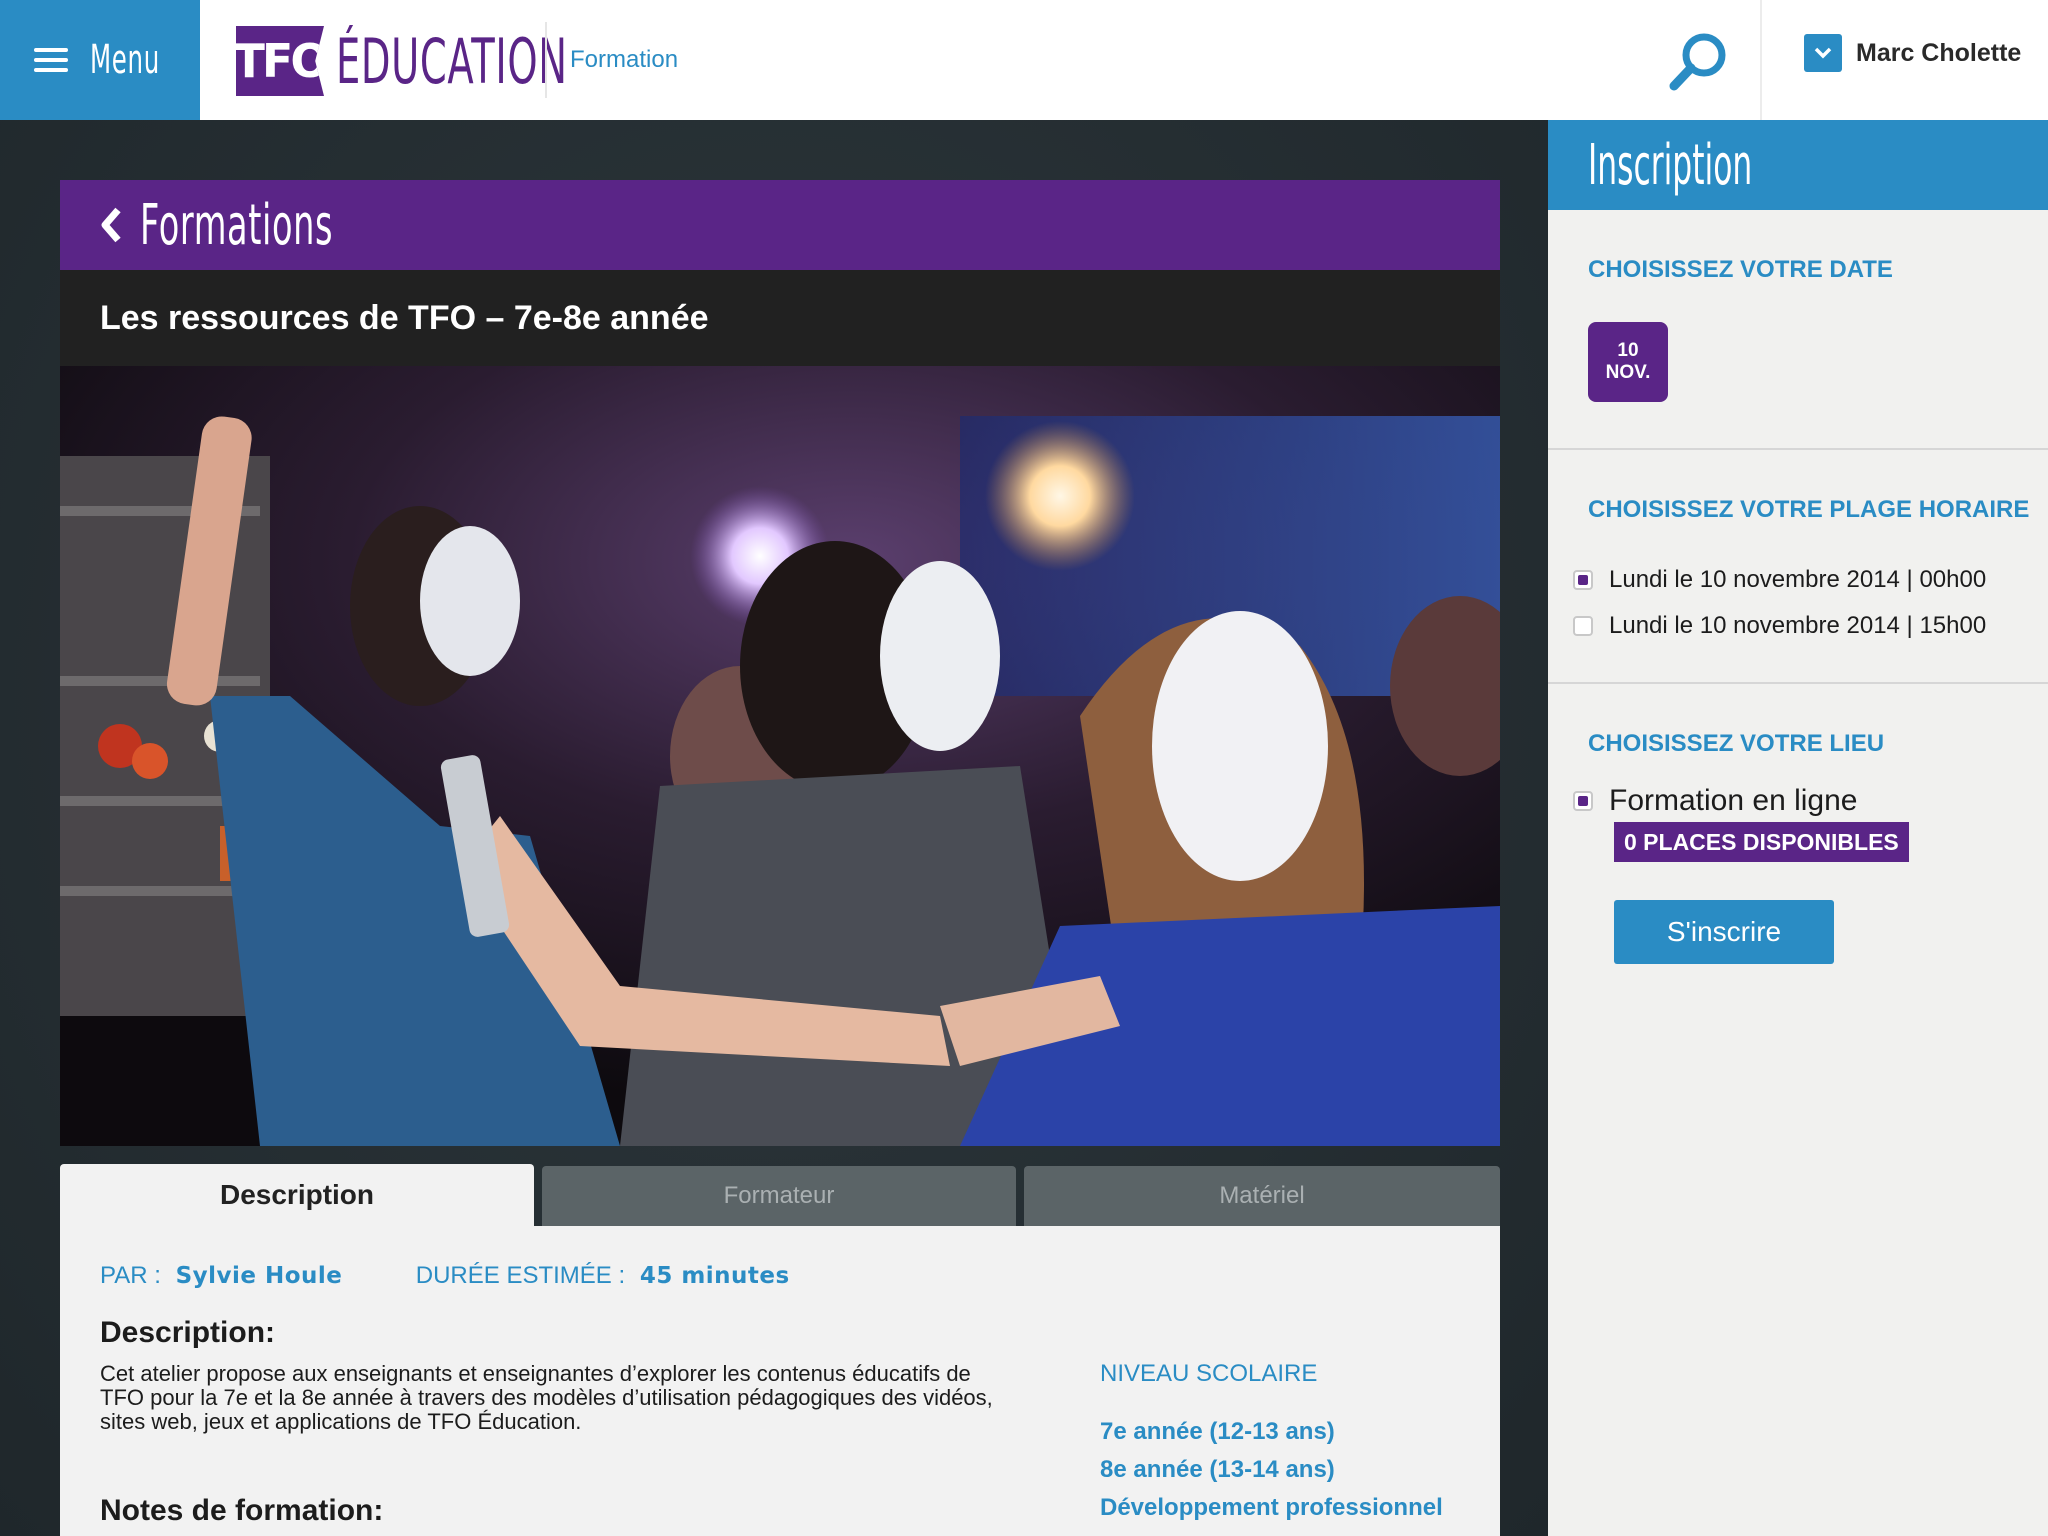  Describe the element at coordinates (1809, 509) in the screenshot. I see `plage-section-title: CHOISISSEZ VOTRE PLAGE HORAIRE` at that location.